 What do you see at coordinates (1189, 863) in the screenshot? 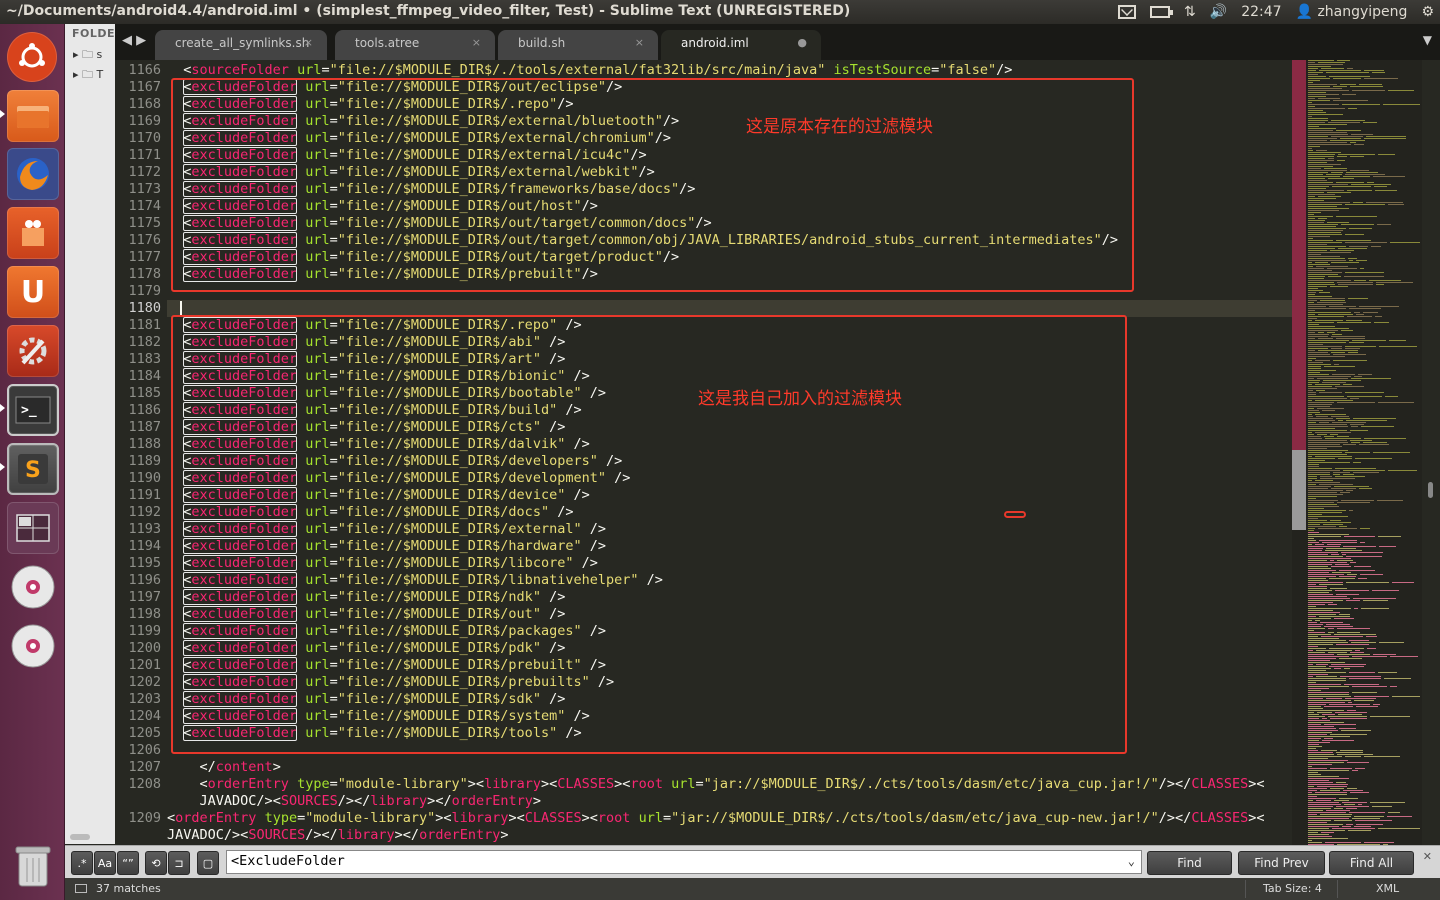
I see `find-button: Find` at bounding box center [1189, 863].